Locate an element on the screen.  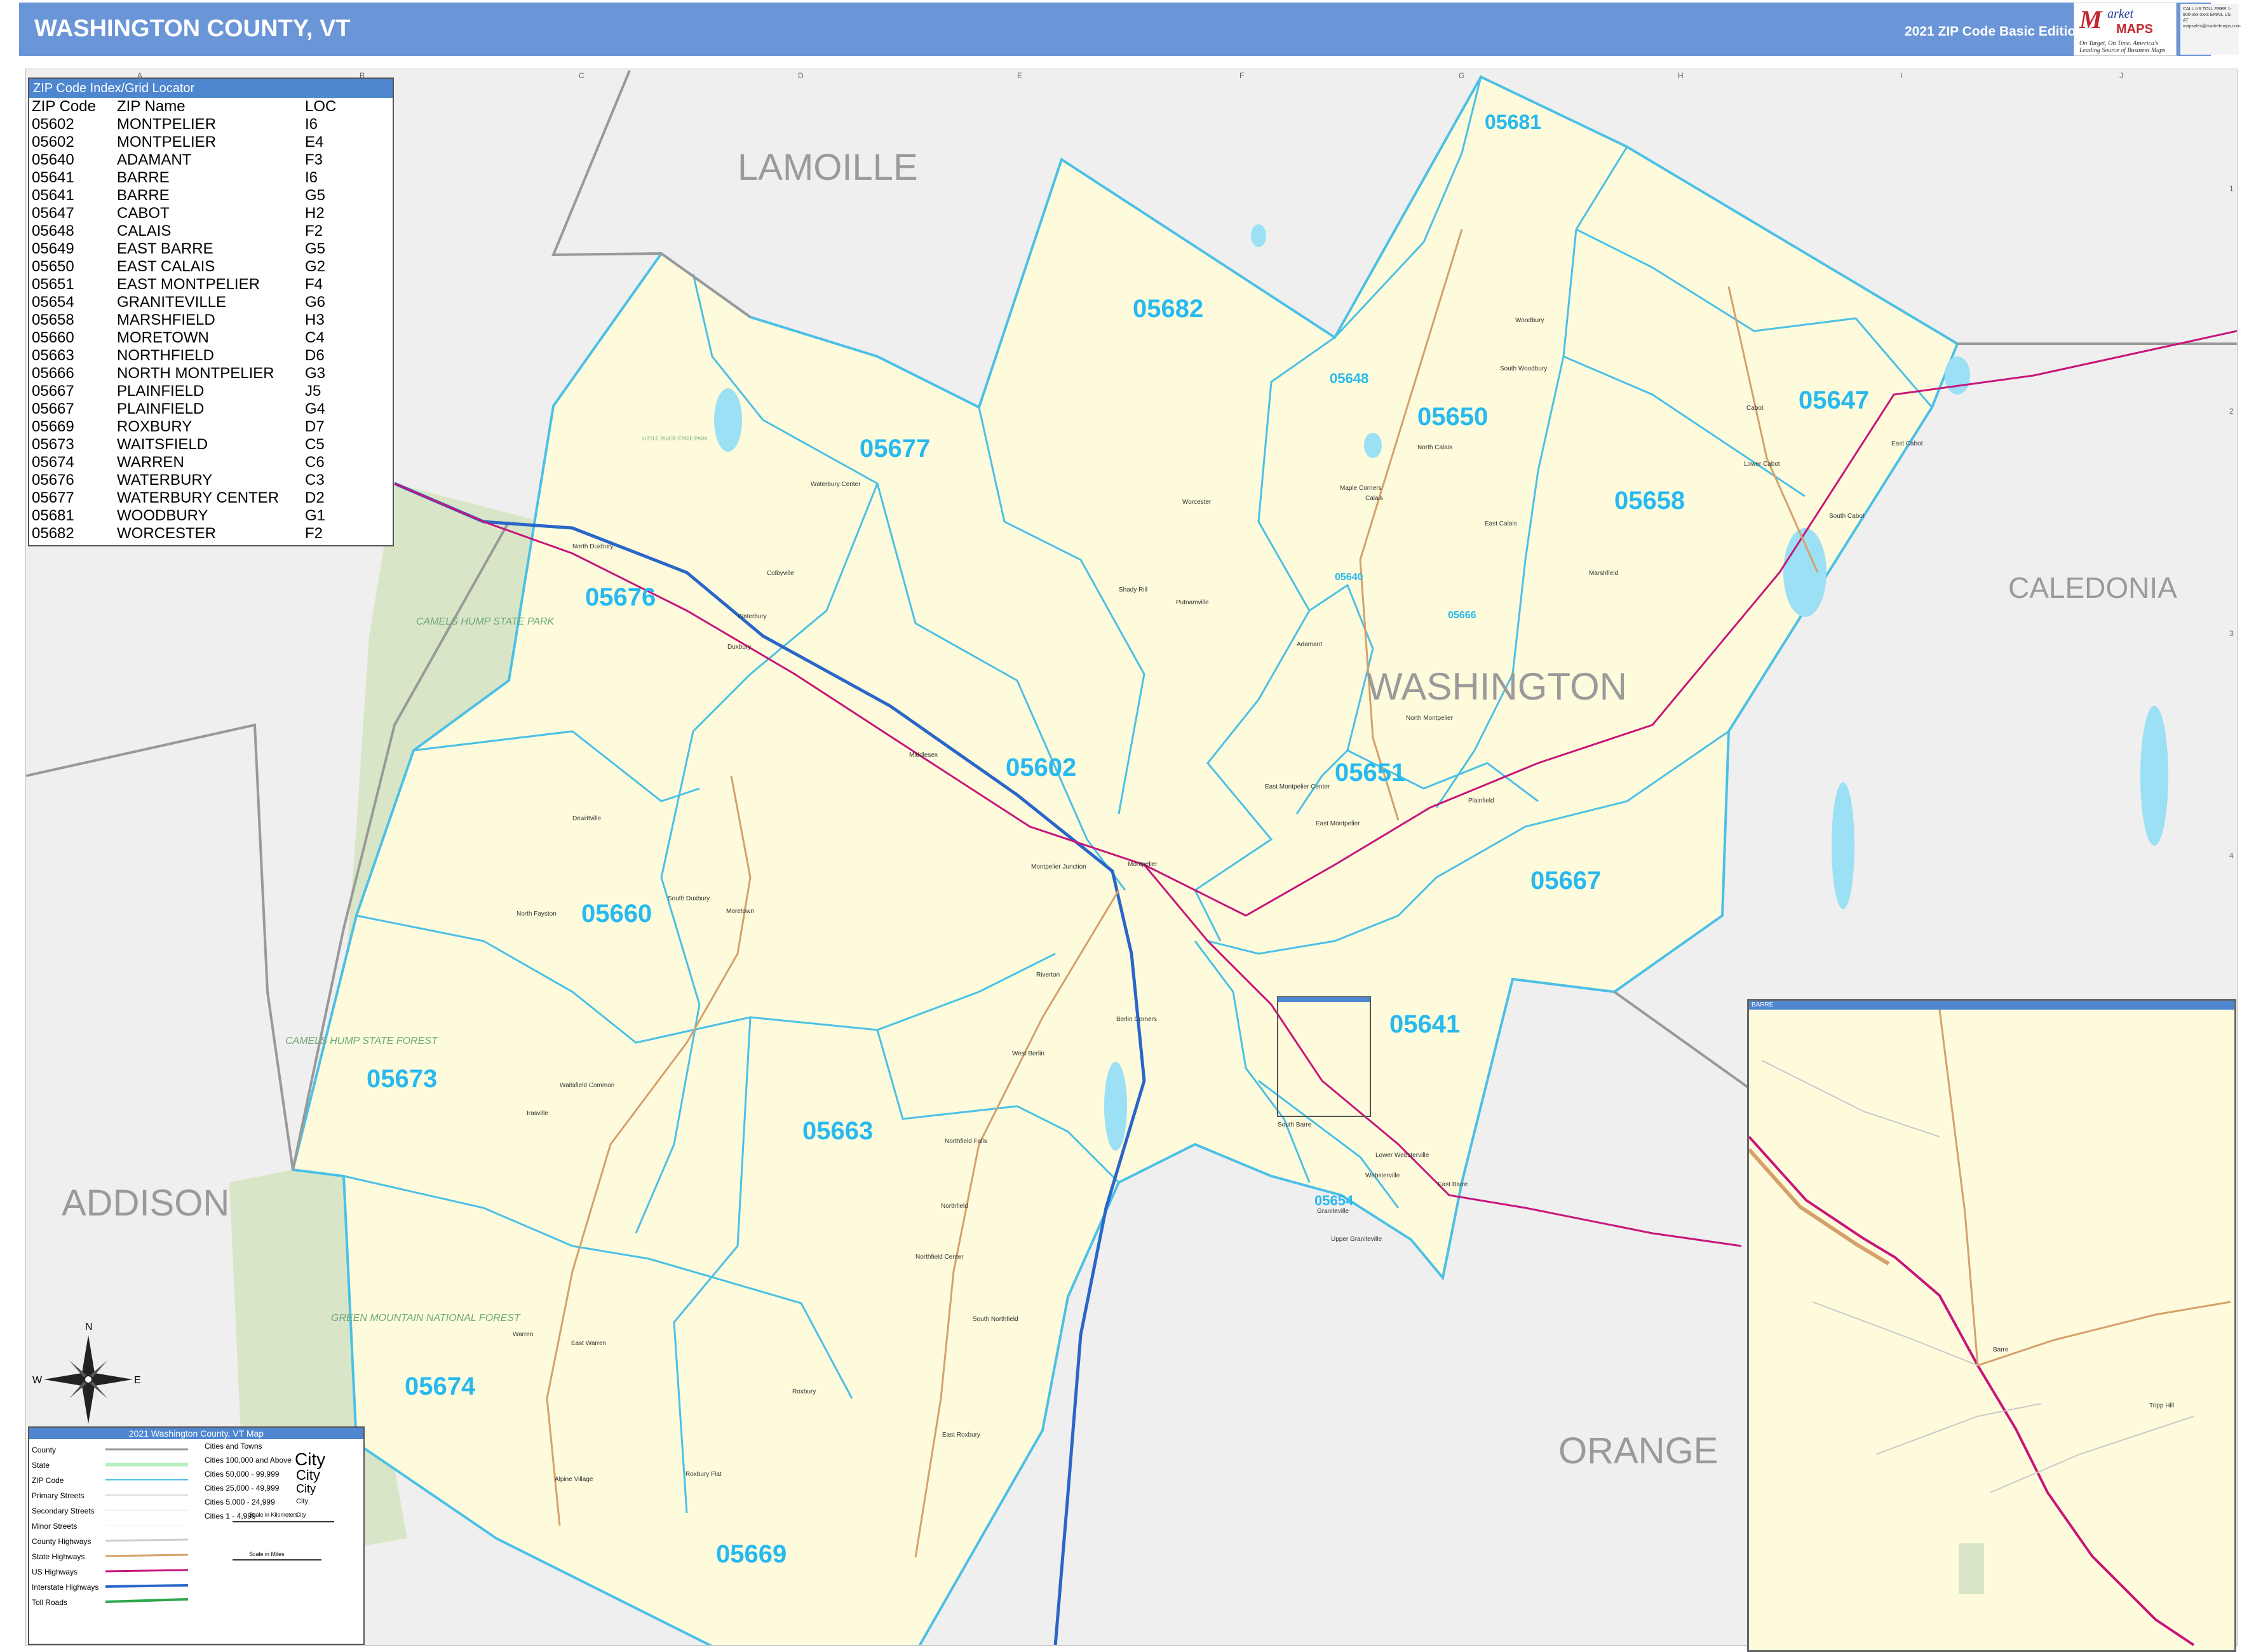
barre-inset-map: BARRE Barre Tripp Hill is located at coordinates (1991, 1325).